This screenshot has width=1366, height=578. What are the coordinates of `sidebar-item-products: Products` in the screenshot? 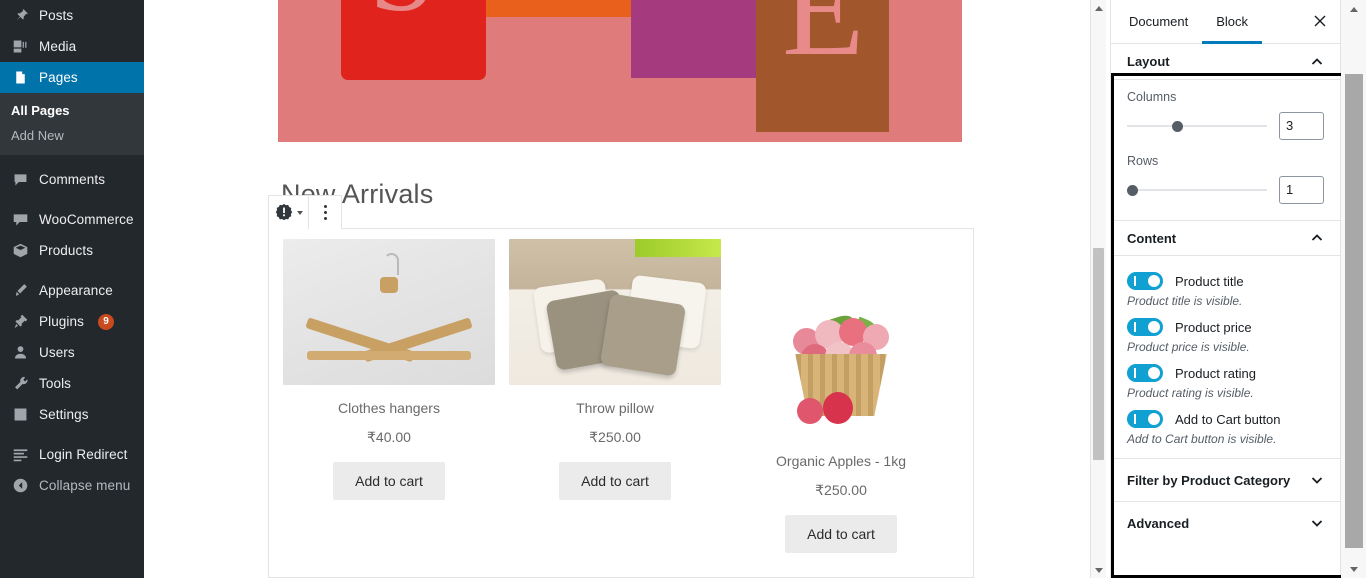 It's located at (72, 250).